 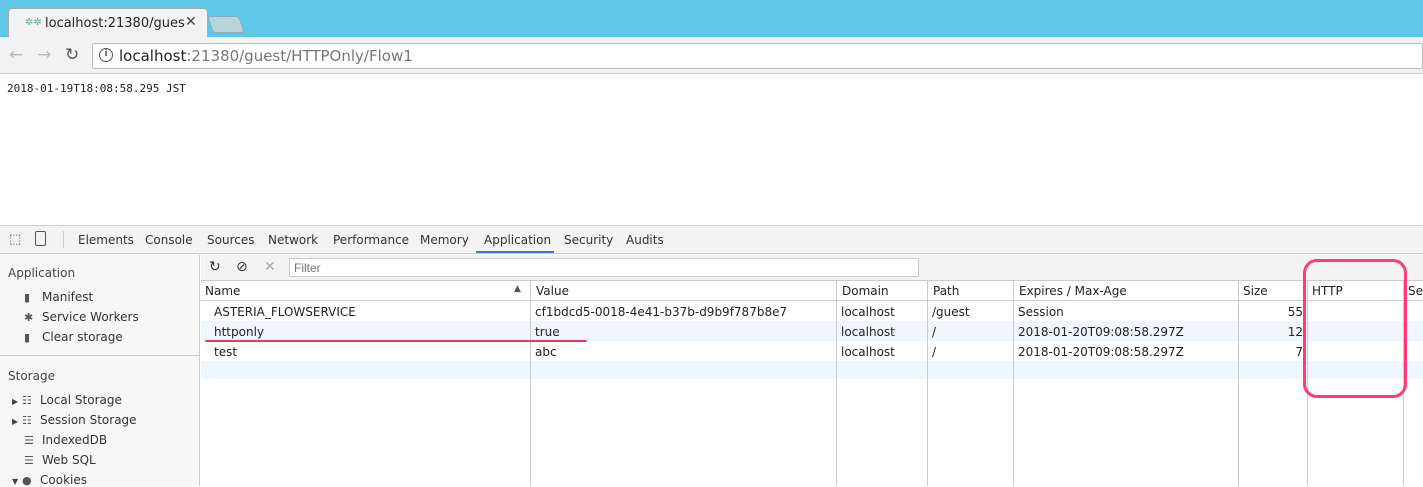 I want to click on cell-name: httponly, so click(x=239, y=332).